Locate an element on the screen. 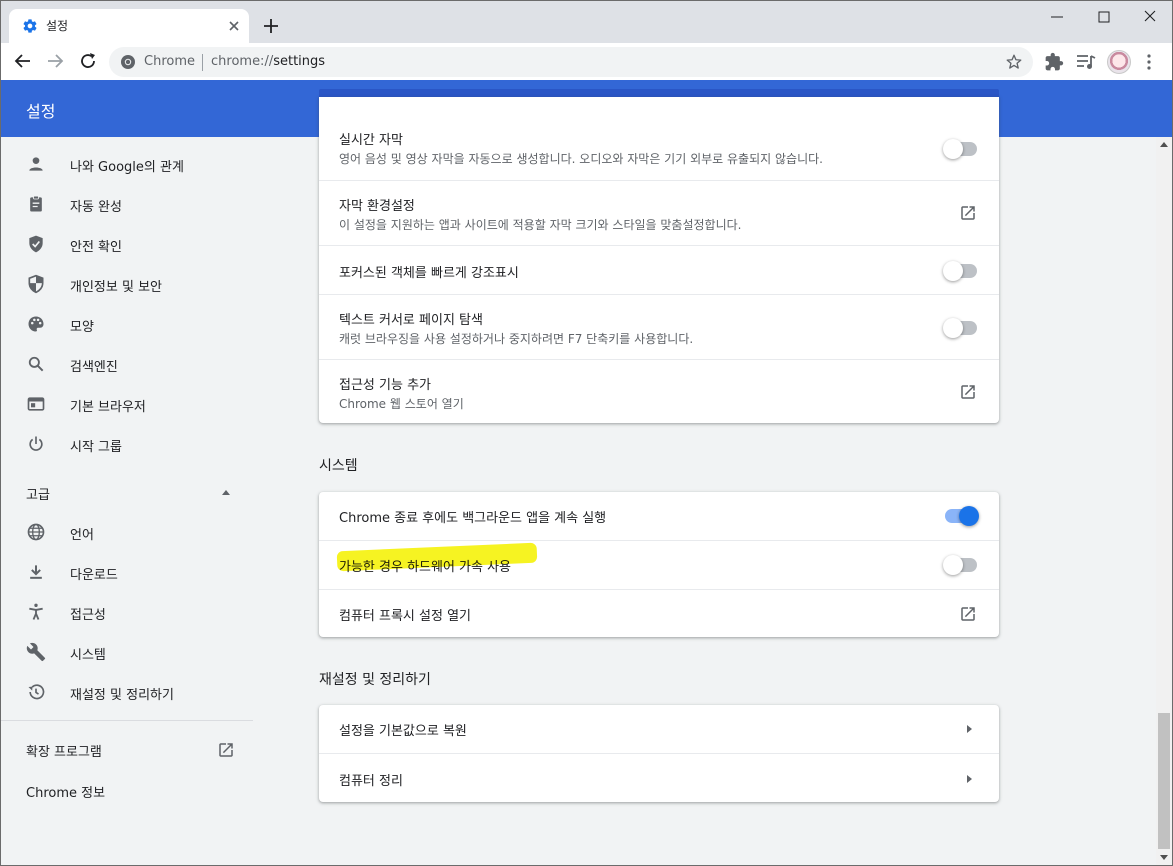 The image size is (1173, 866). url-scheme: chrome:// is located at coordinates (242, 61).